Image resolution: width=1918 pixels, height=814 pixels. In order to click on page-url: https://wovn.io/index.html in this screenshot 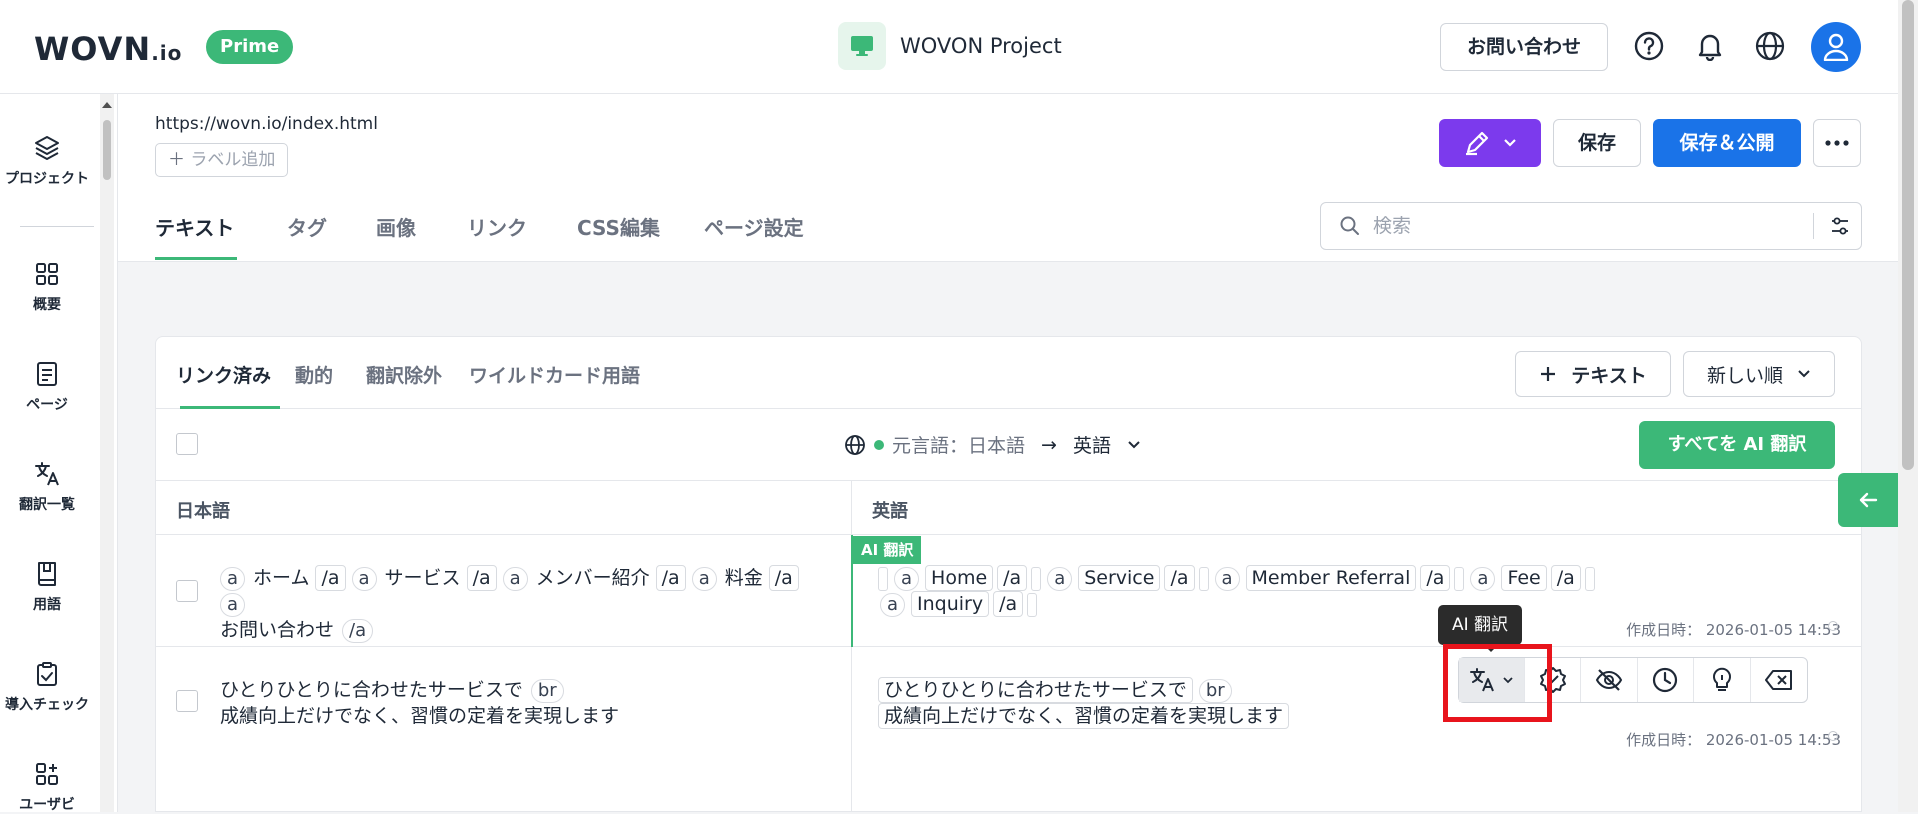, I will do `click(266, 124)`.